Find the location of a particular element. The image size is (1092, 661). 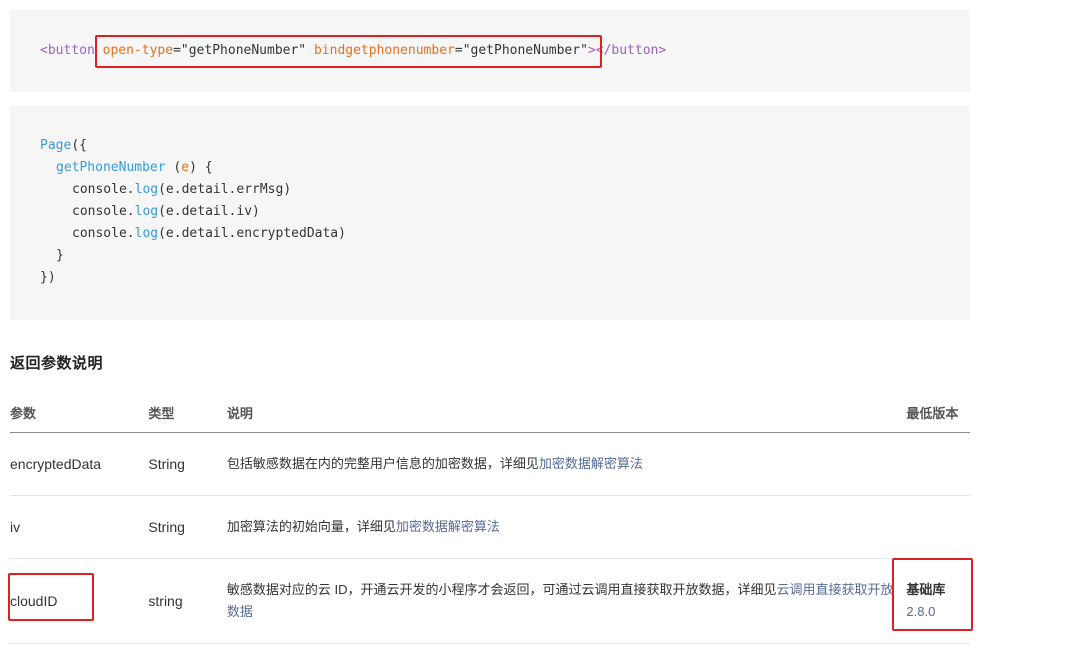

cell-type: string is located at coordinates (187, 601).